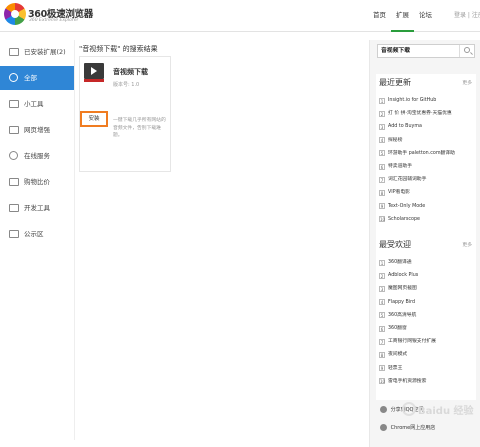 Image resolution: width=480 pixels, height=447 pixels. I want to click on dev-tools-icon, so click(14, 208).